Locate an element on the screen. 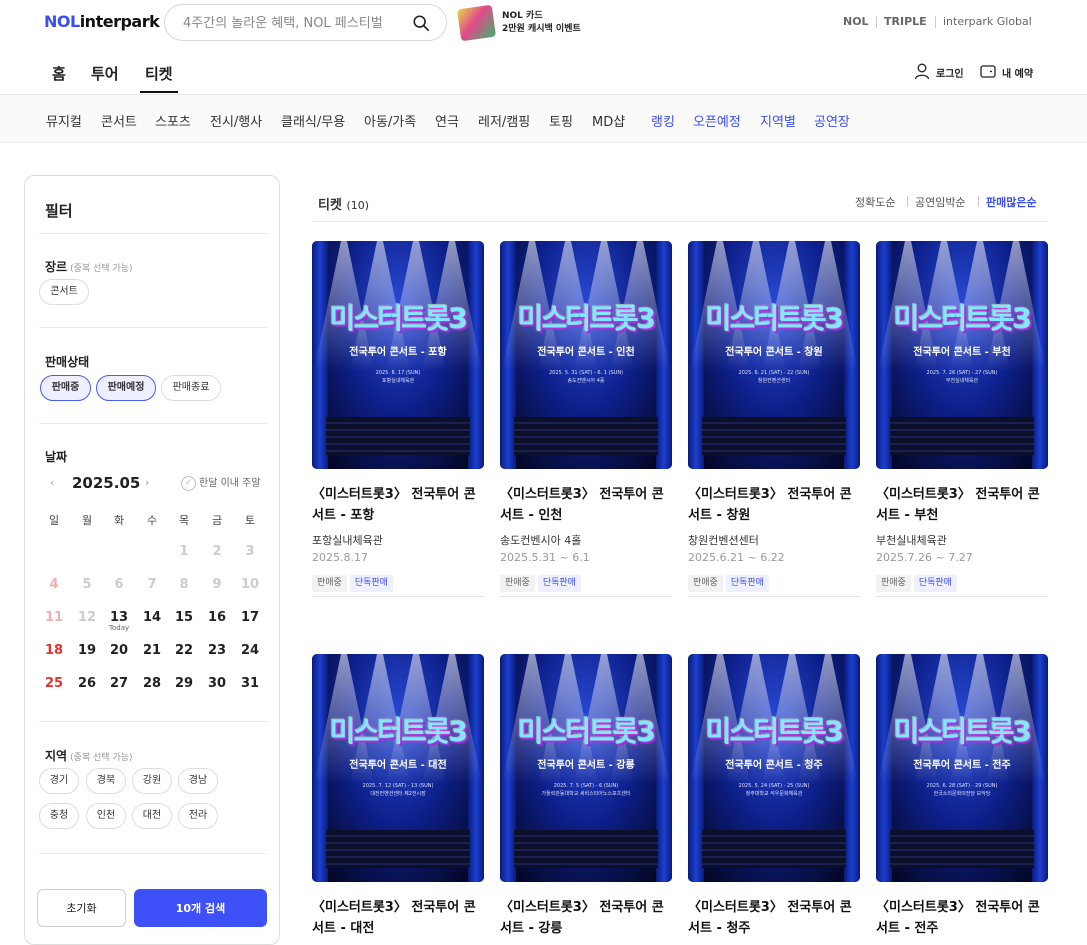  search-results-button: 10개 검색 is located at coordinates (200, 908).